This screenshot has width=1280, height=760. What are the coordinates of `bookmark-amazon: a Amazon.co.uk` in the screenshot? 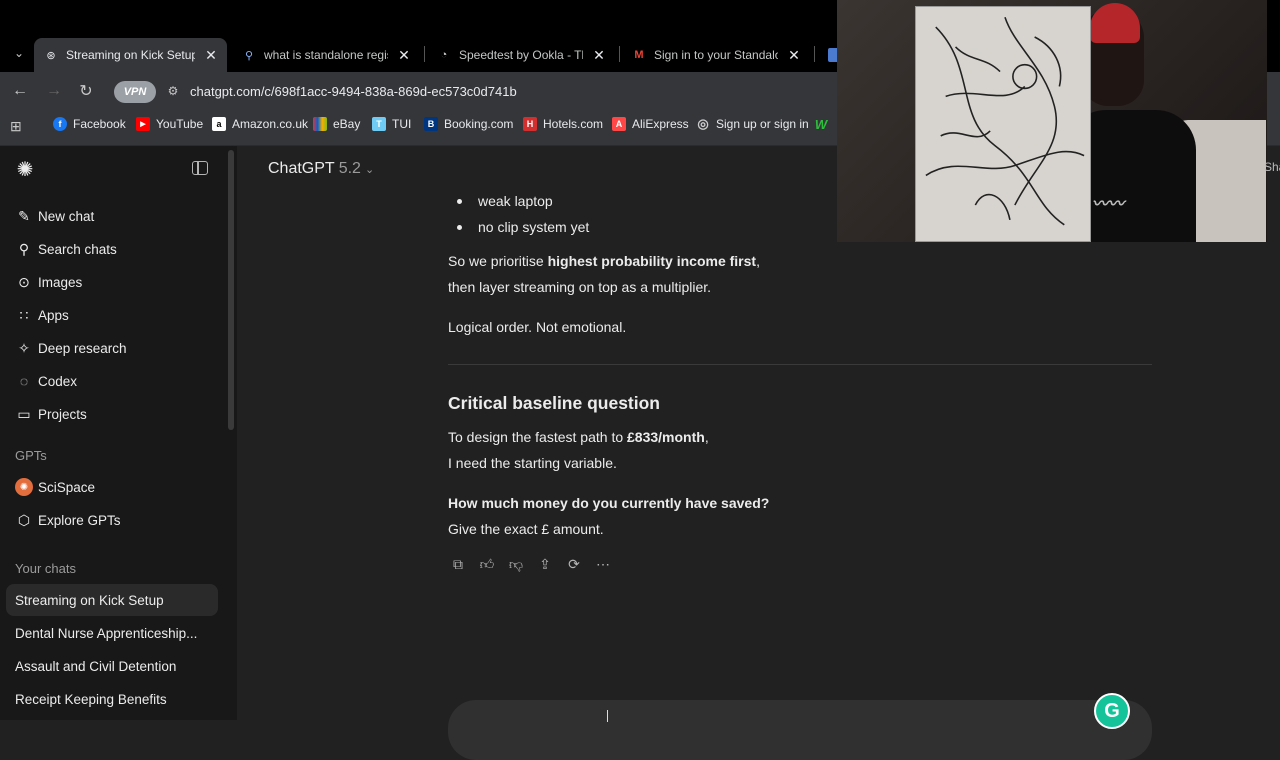 It's located at (260, 124).